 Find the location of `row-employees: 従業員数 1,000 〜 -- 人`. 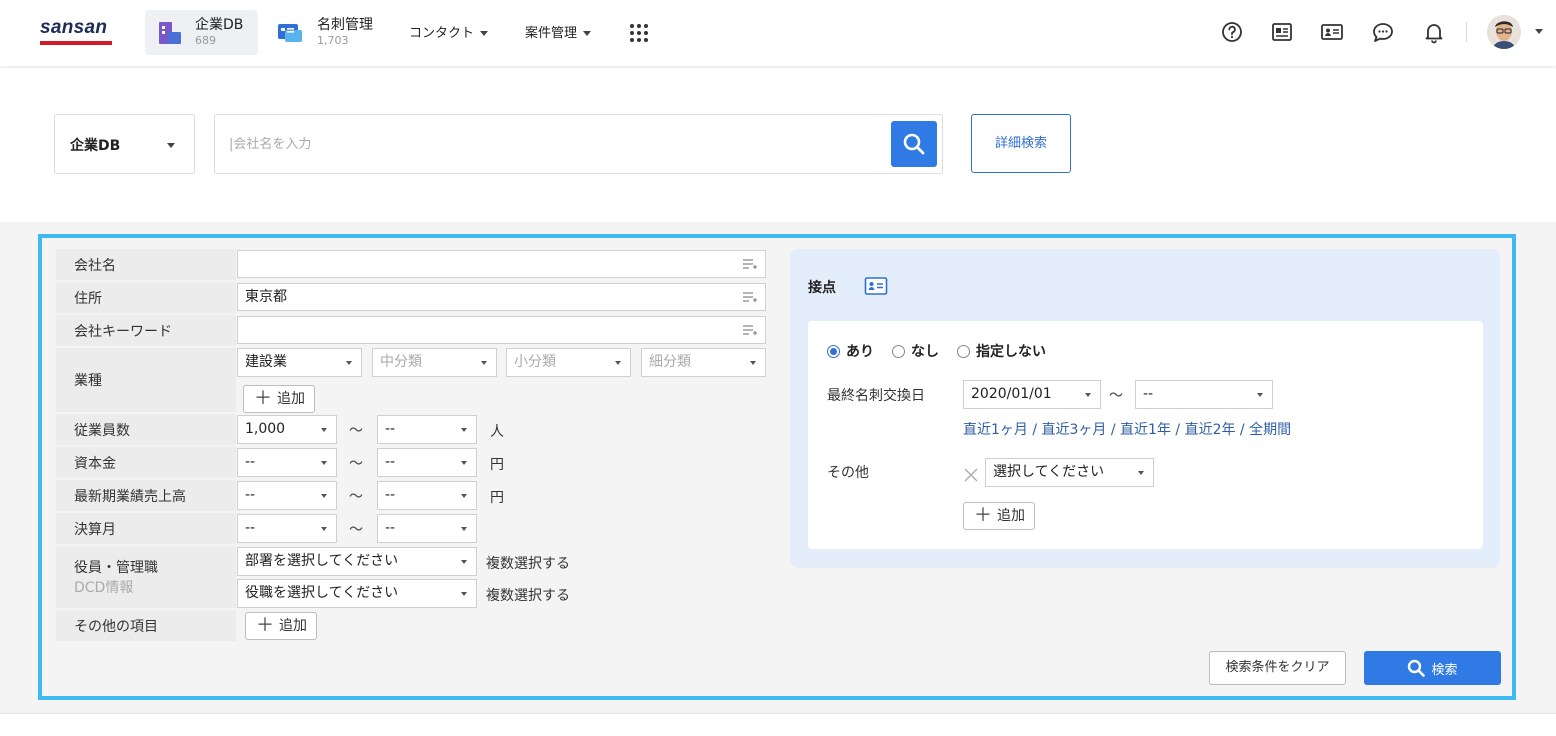

row-employees: 従業員数 1,000 〜 -- 人 is located at coordinates (411, 429).